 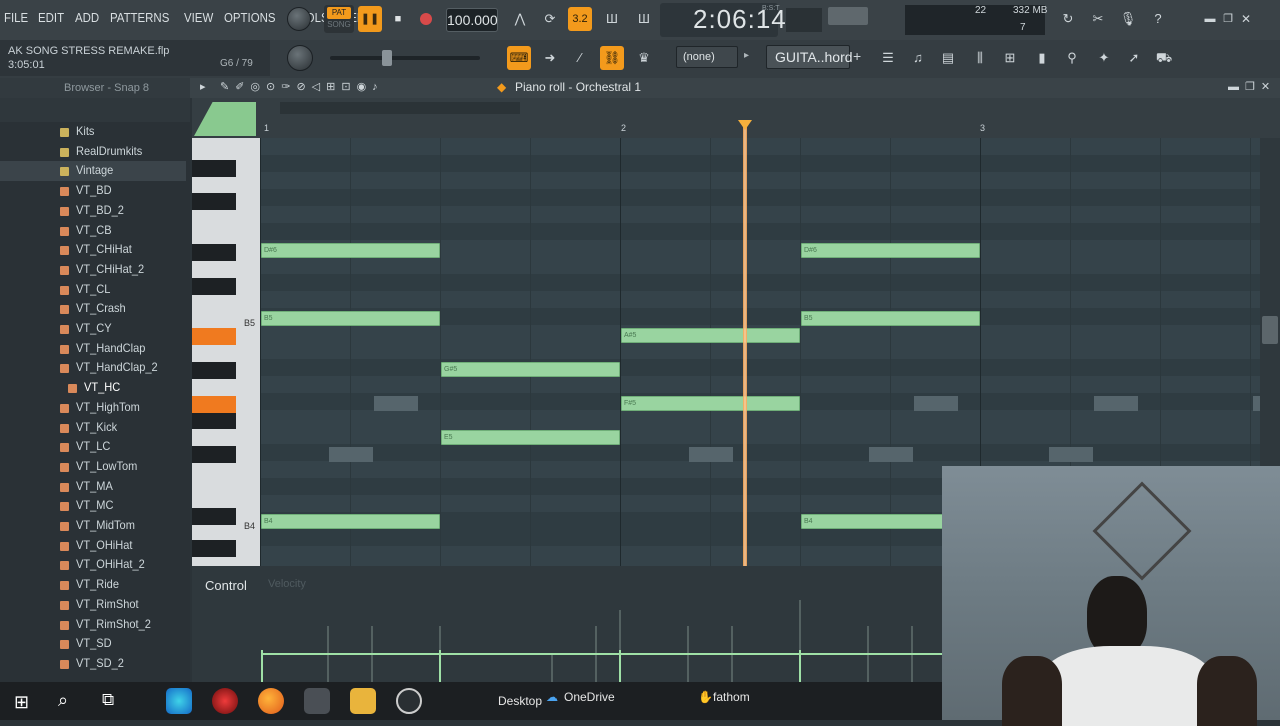 I want to click on close-icon: ✕, so click(x=1246, y=19).